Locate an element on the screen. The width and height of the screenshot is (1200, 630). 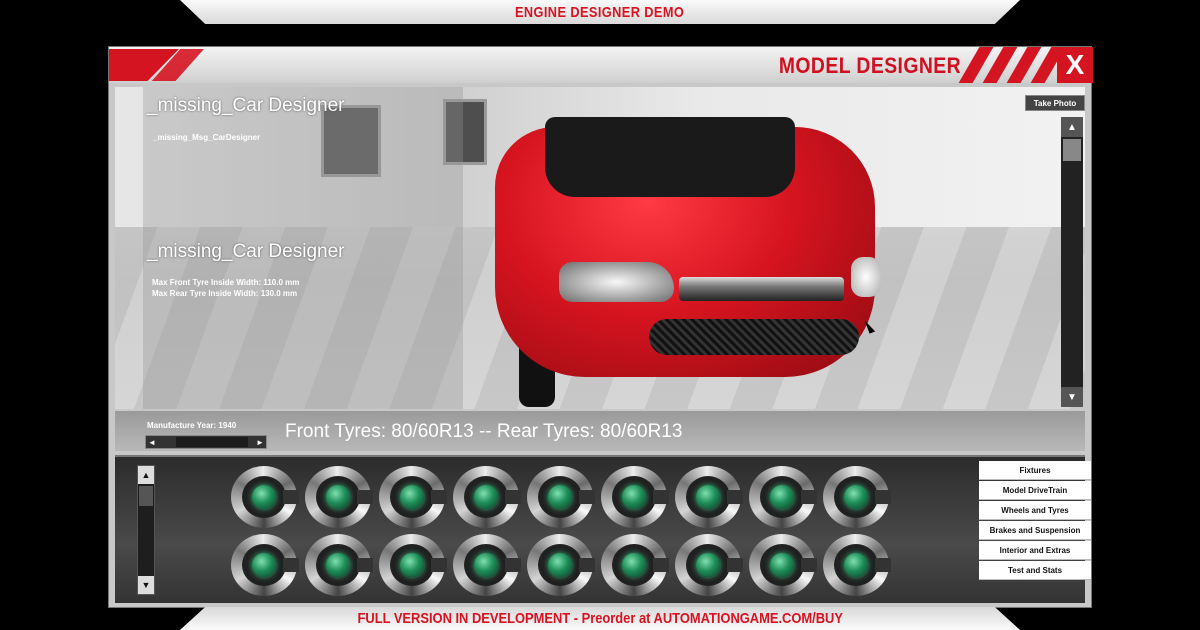
menu-item-interior-and-extras: Interior and Extras is located at coordinates (1035, 550).